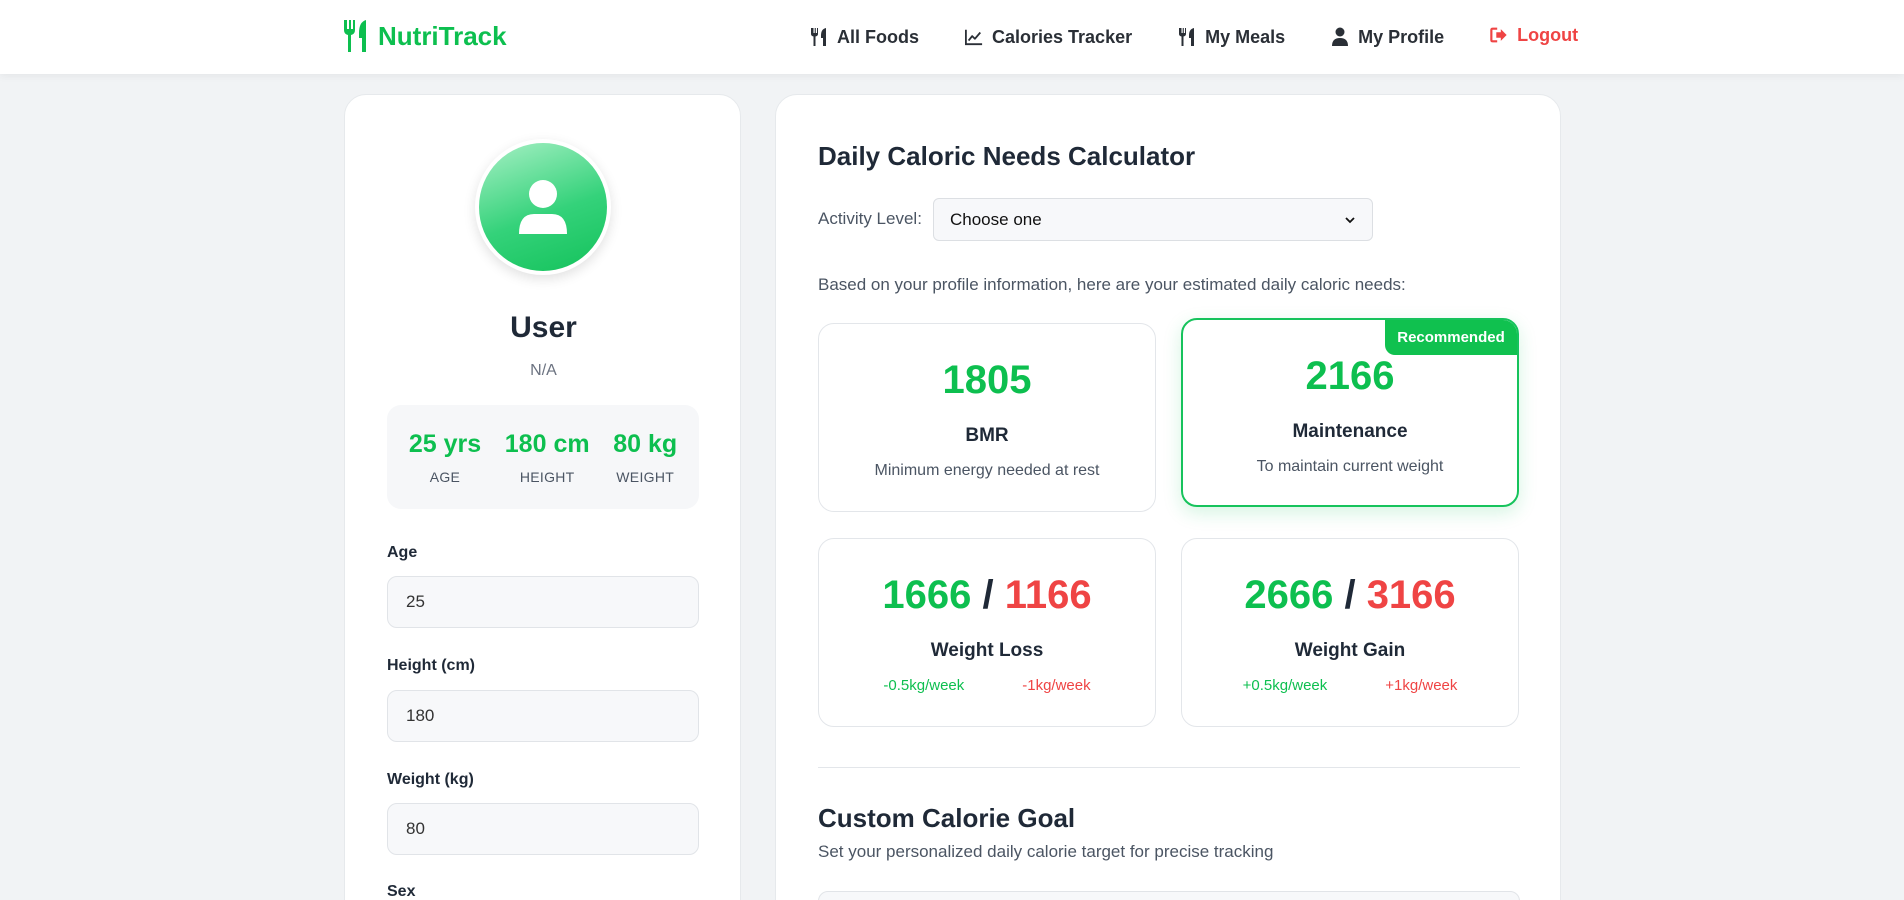 The height and width of the screenshot is (900, 1904). Describe the element at coordinates (1007, 156) in the screenshot. I see `calculator-title: Daily Caloric Needs Calculator` at that location.